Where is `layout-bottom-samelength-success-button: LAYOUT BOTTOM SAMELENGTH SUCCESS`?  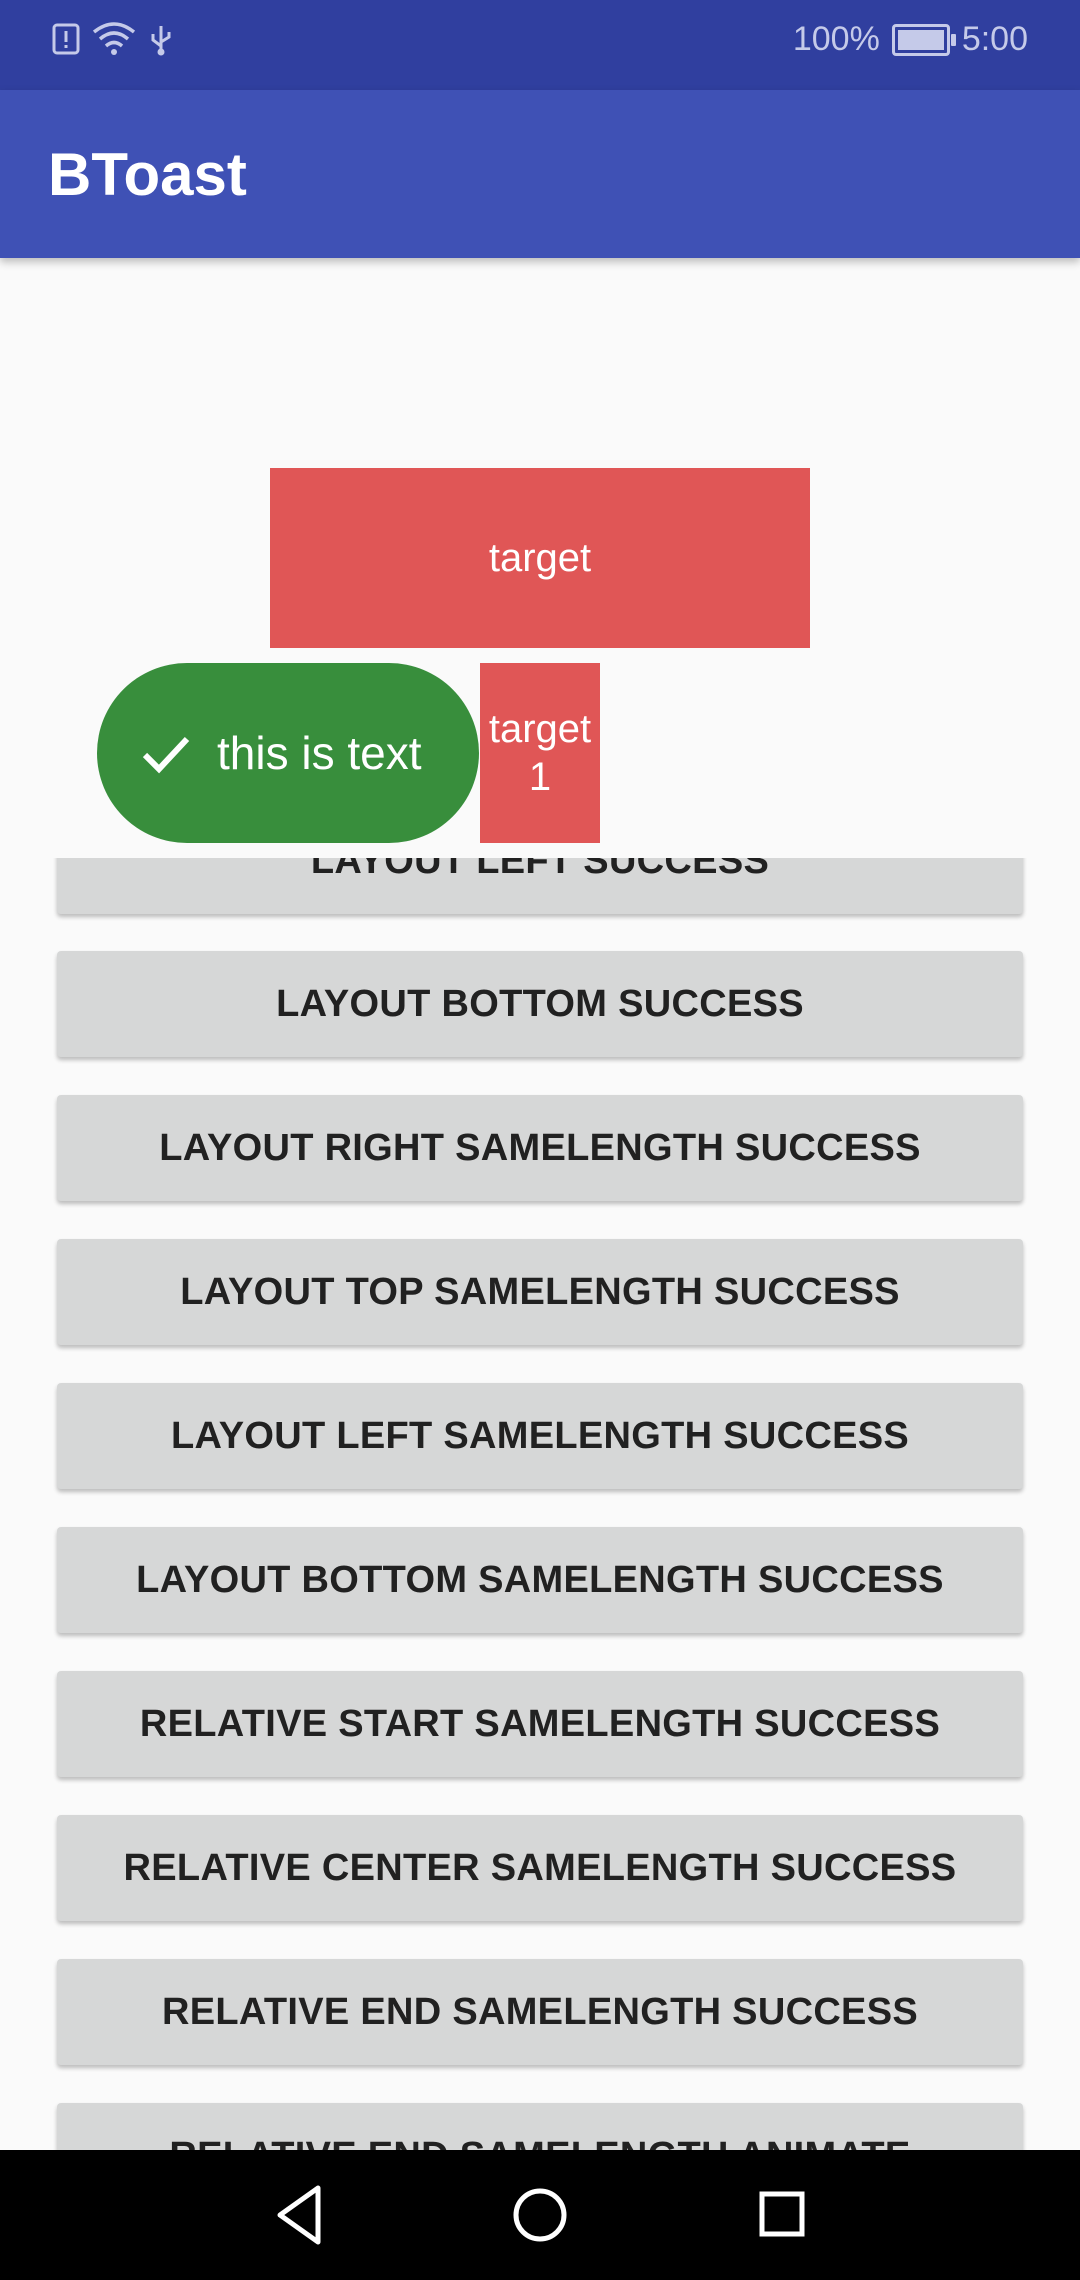 layout-bottom-samelength-success-button: LAYOUT BOTTOM SAMELENGTH SUCCESS is located at coordinates (540, 1580).